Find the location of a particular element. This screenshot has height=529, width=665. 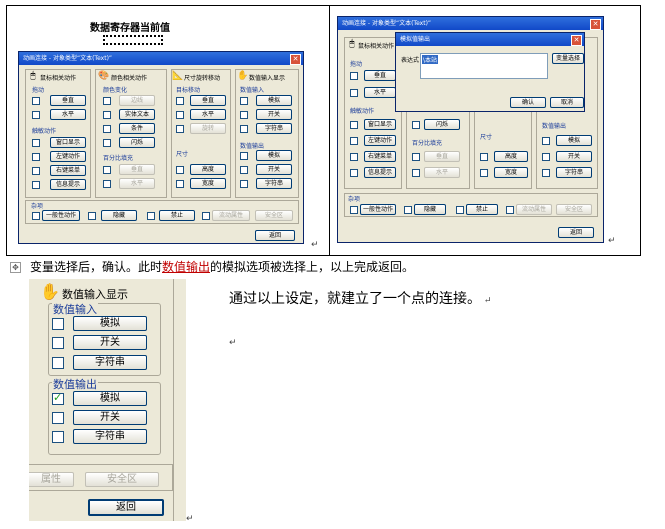

ok-button: 确认 is located at coordinates (528, 102).